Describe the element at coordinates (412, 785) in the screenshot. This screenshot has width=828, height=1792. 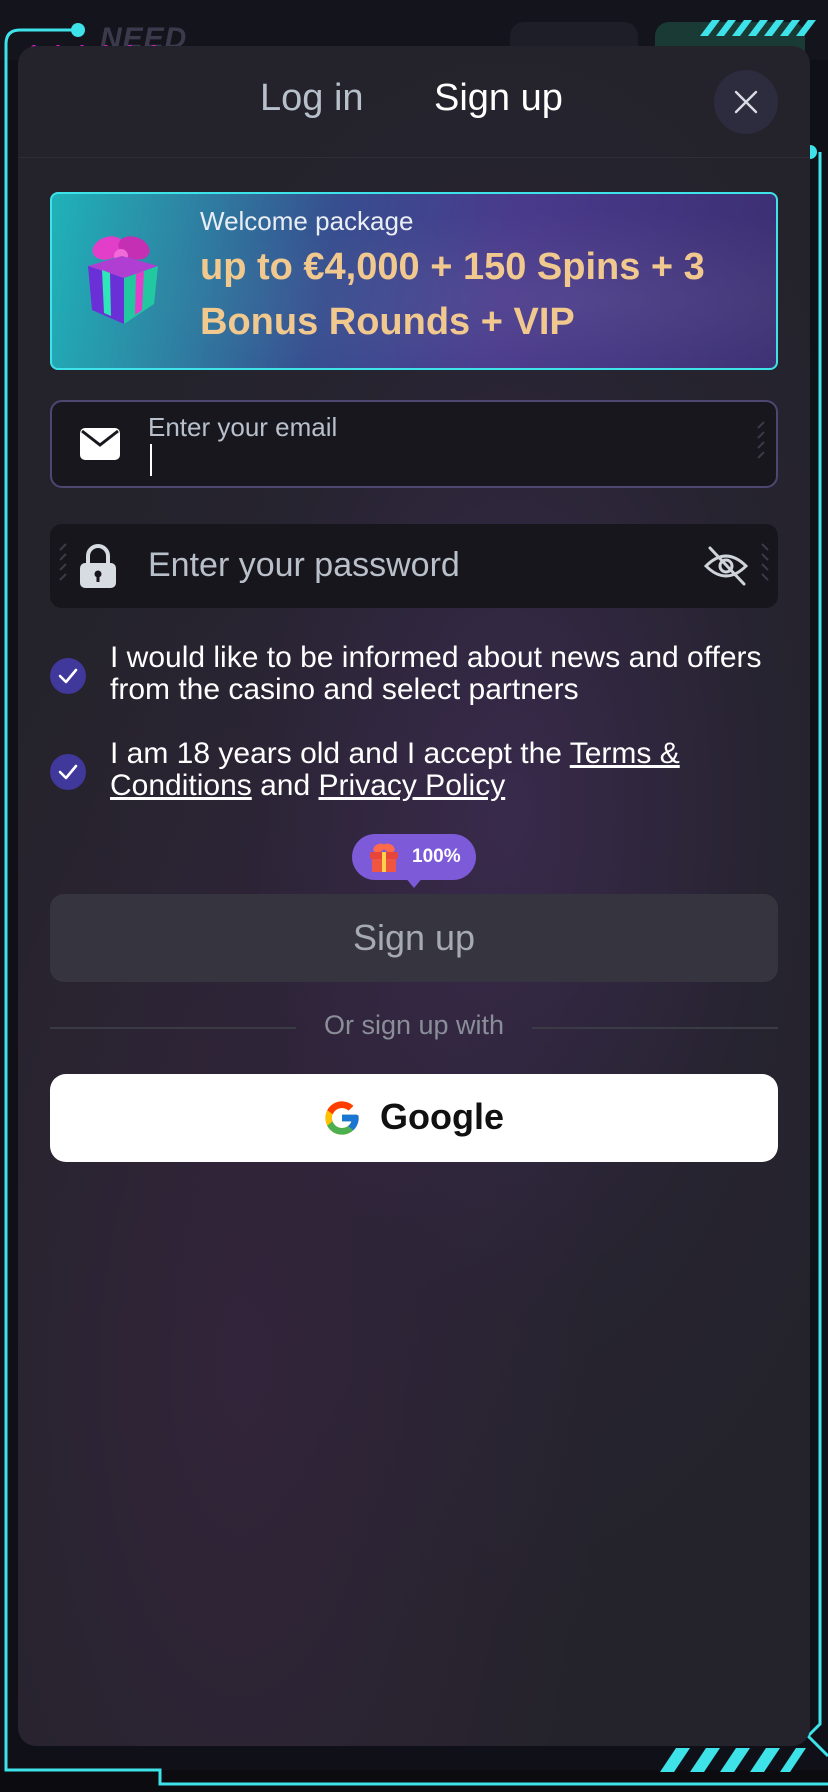
I see `privacy-link: Privacy Policy` at that location.